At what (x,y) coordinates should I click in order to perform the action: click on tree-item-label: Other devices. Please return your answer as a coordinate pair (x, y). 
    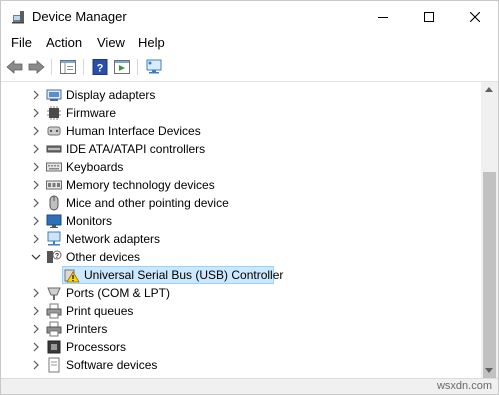
    Looking at the image, I should click on (103, 257).